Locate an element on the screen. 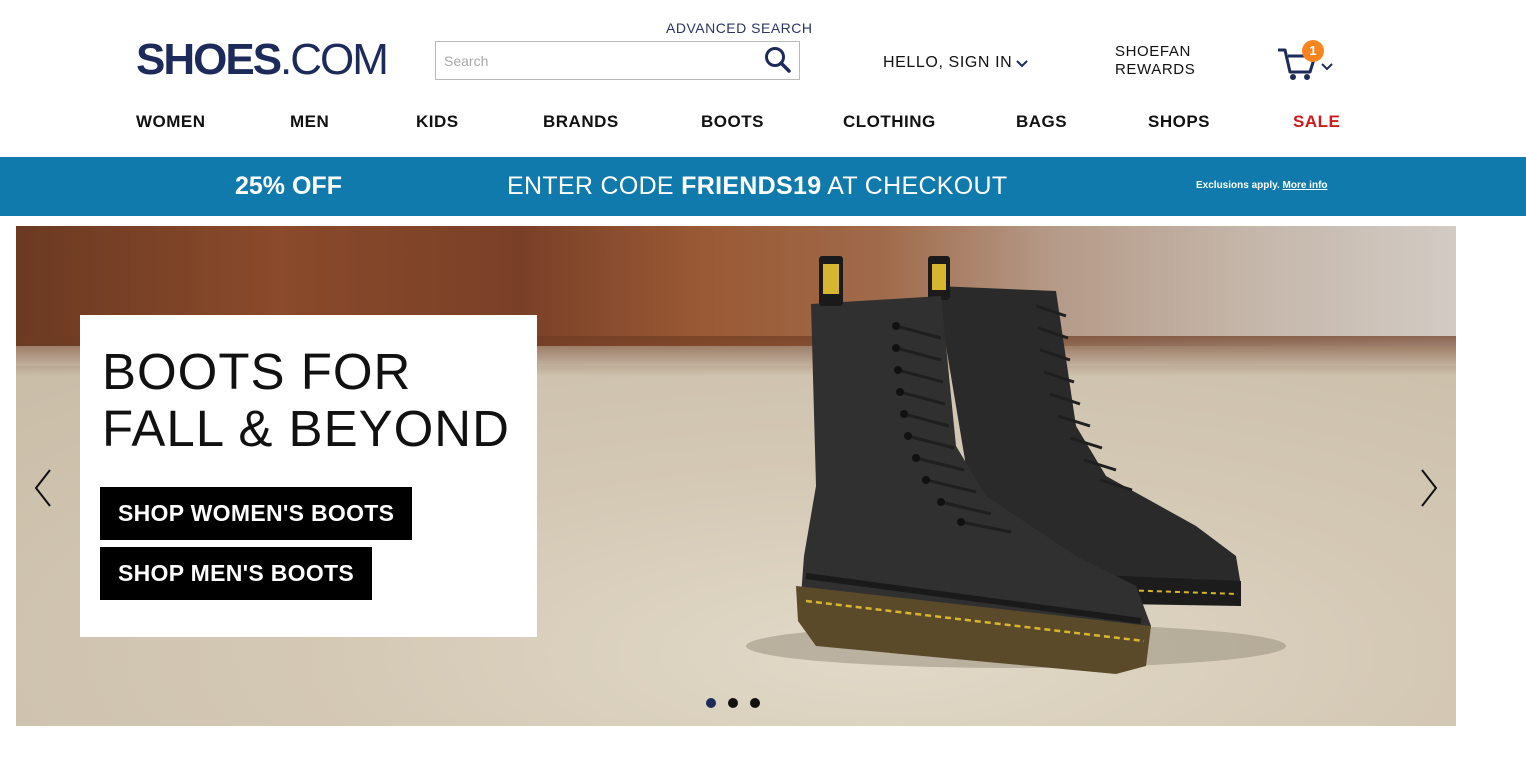  carousel-next-button is located at coordinates (1428, 488).